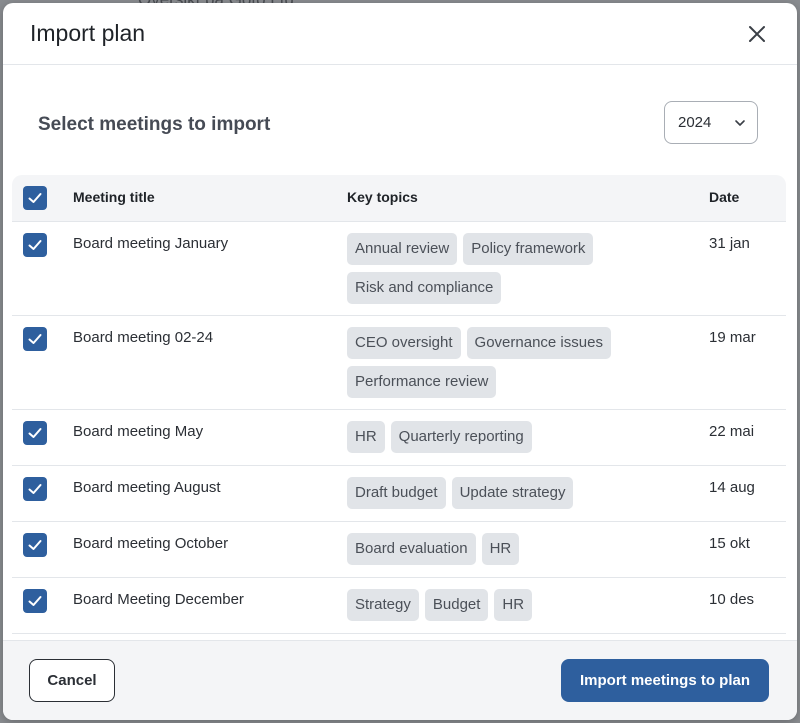  I want to click on key-topics: Draft budget Update strategy, so click(517, 493).